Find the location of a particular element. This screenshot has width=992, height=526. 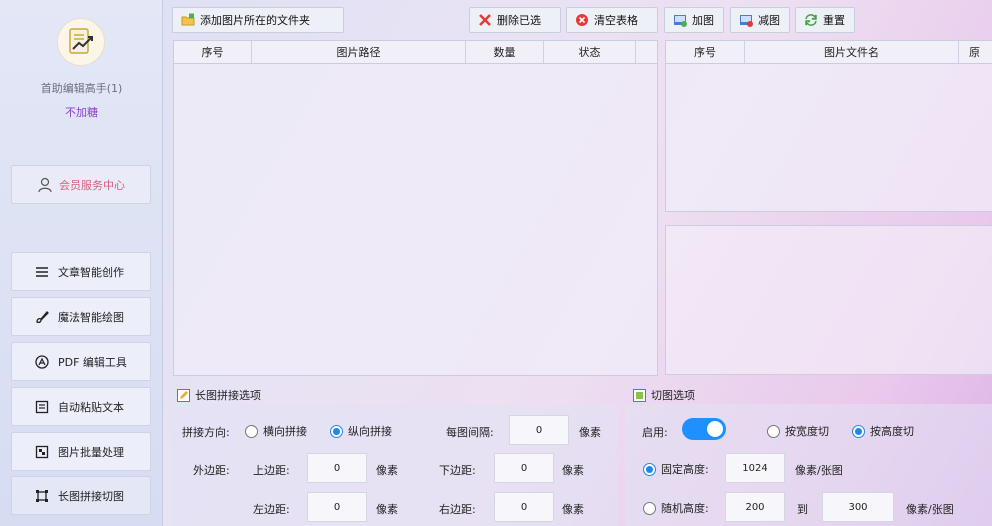

nav-long-image-cut: 长图拼接切图 is located at coordinates (81, 495).